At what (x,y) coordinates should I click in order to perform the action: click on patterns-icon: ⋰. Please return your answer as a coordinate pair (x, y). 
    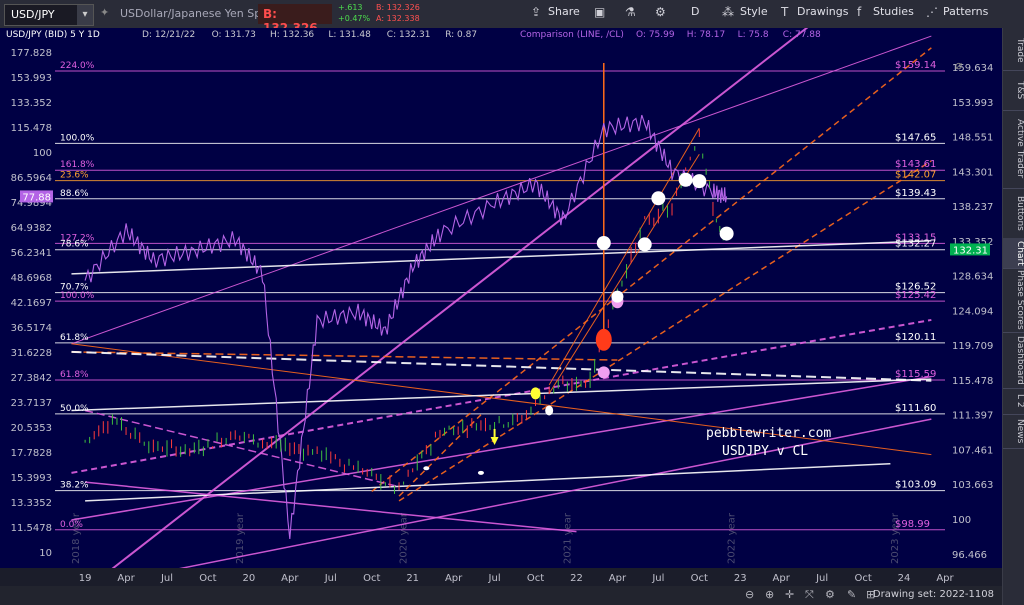
    Looking at the image, I should click on (932, 12).